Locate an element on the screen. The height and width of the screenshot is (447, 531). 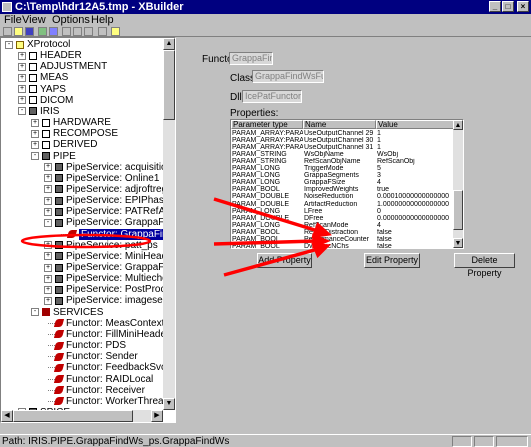
tree-item: PipeService: imagesend_ps is located at coordinates (120, 300).